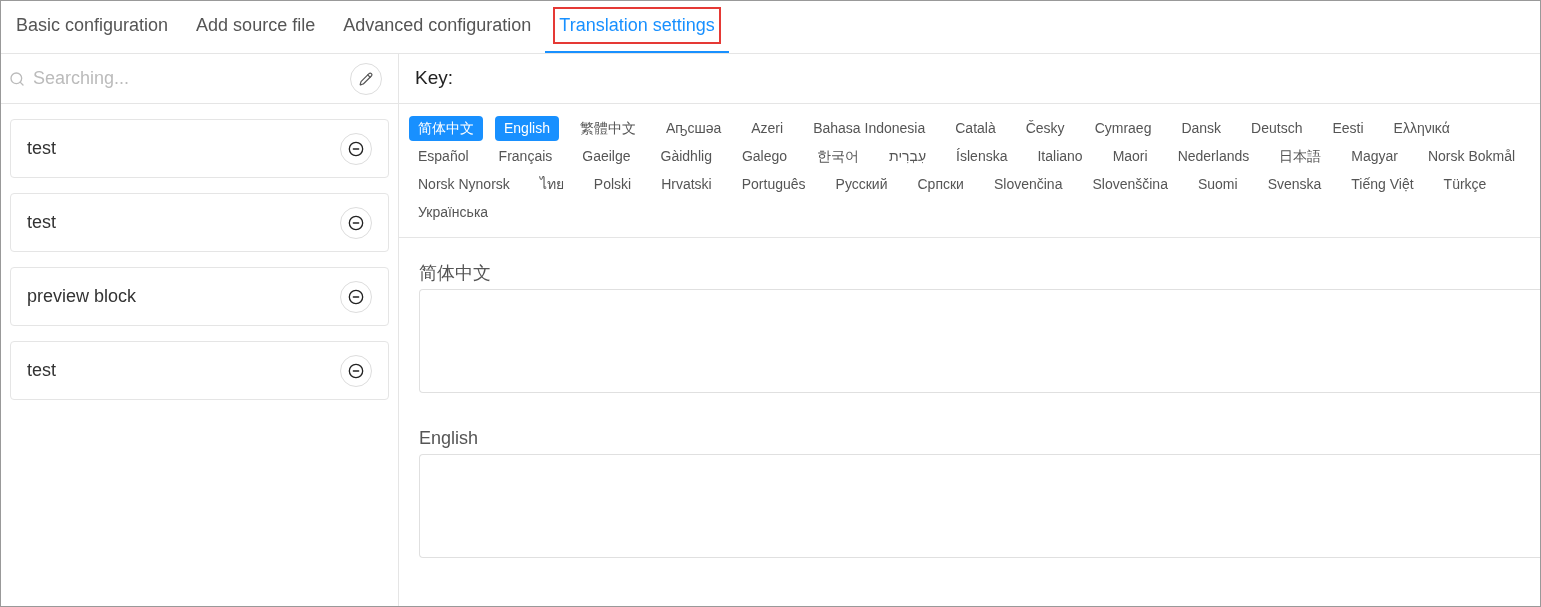 The image size is (1541, 607). What do you see at coordinates (612, 184) in the screenshot?
I see `language-tag: Polski` at bounding box center [612, 184].